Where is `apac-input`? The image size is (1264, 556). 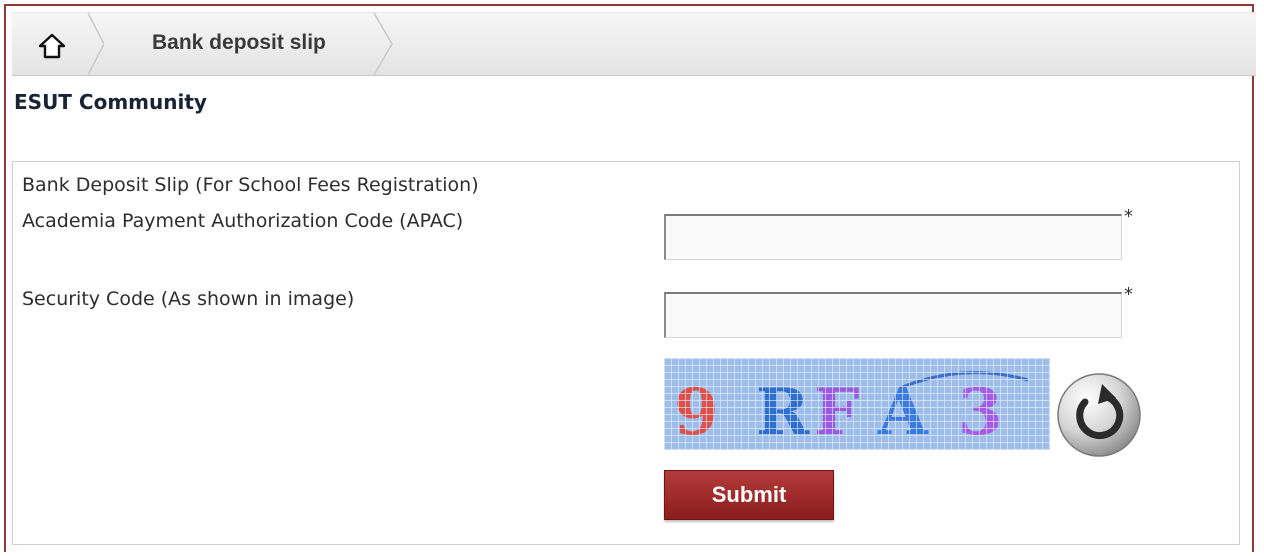
apac-input is located at coordinates (893, 237).